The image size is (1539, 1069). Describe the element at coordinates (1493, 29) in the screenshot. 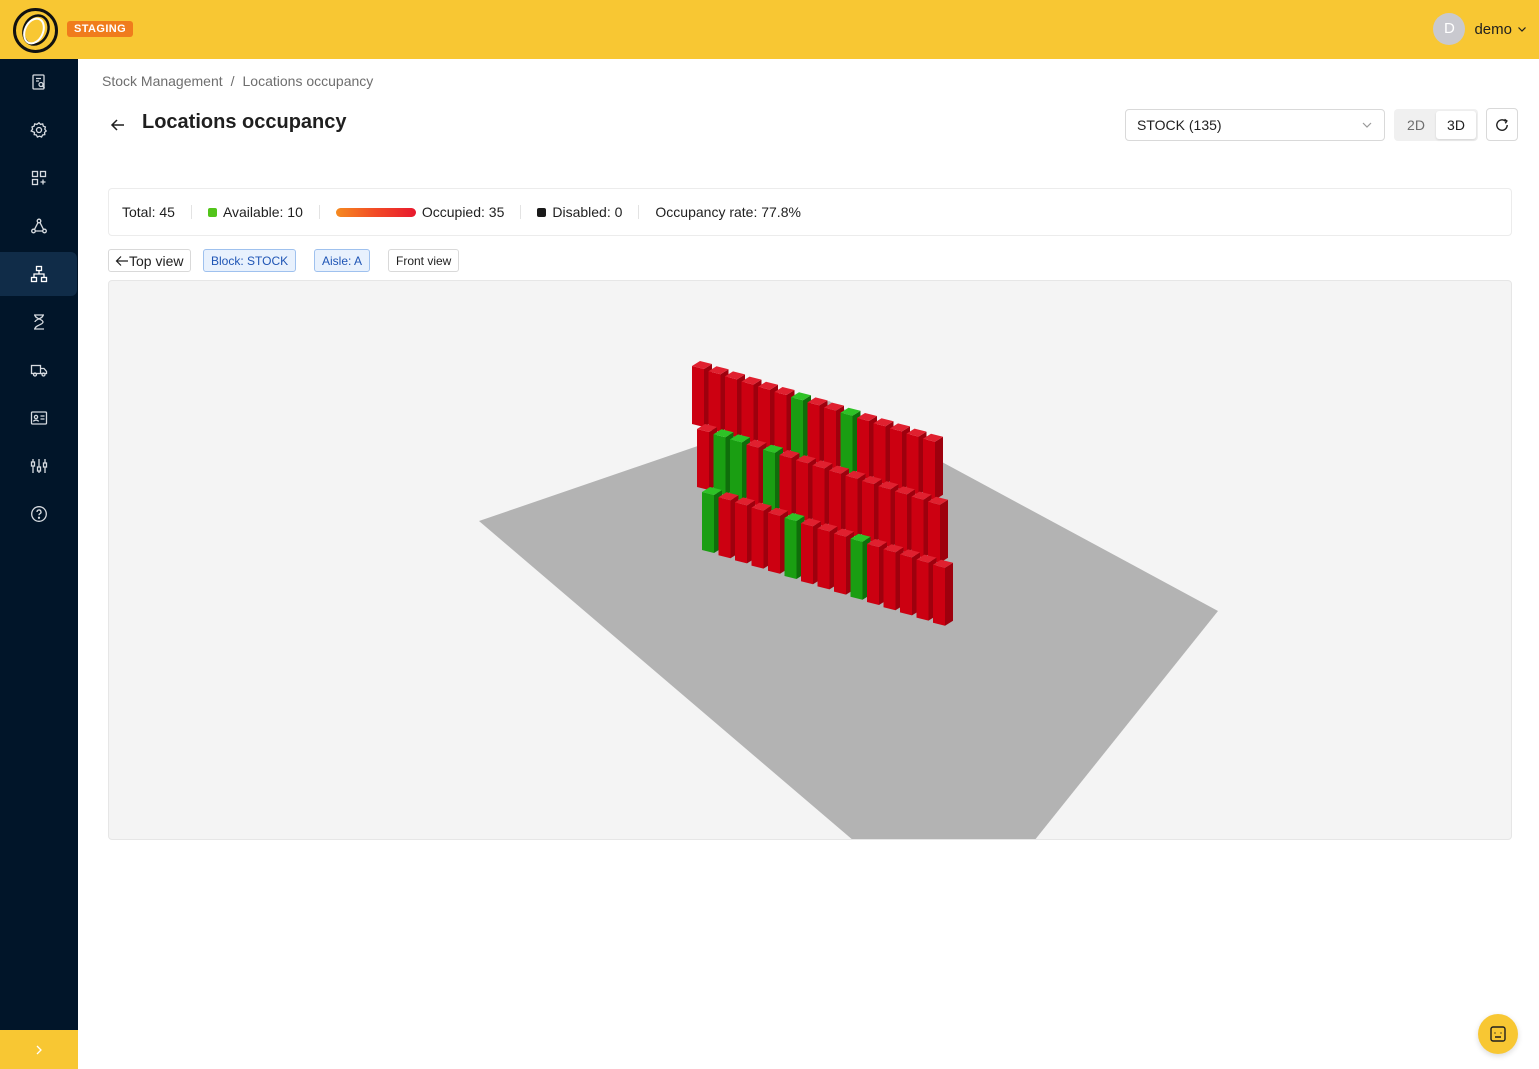

I see `user-name: demo` at that location.